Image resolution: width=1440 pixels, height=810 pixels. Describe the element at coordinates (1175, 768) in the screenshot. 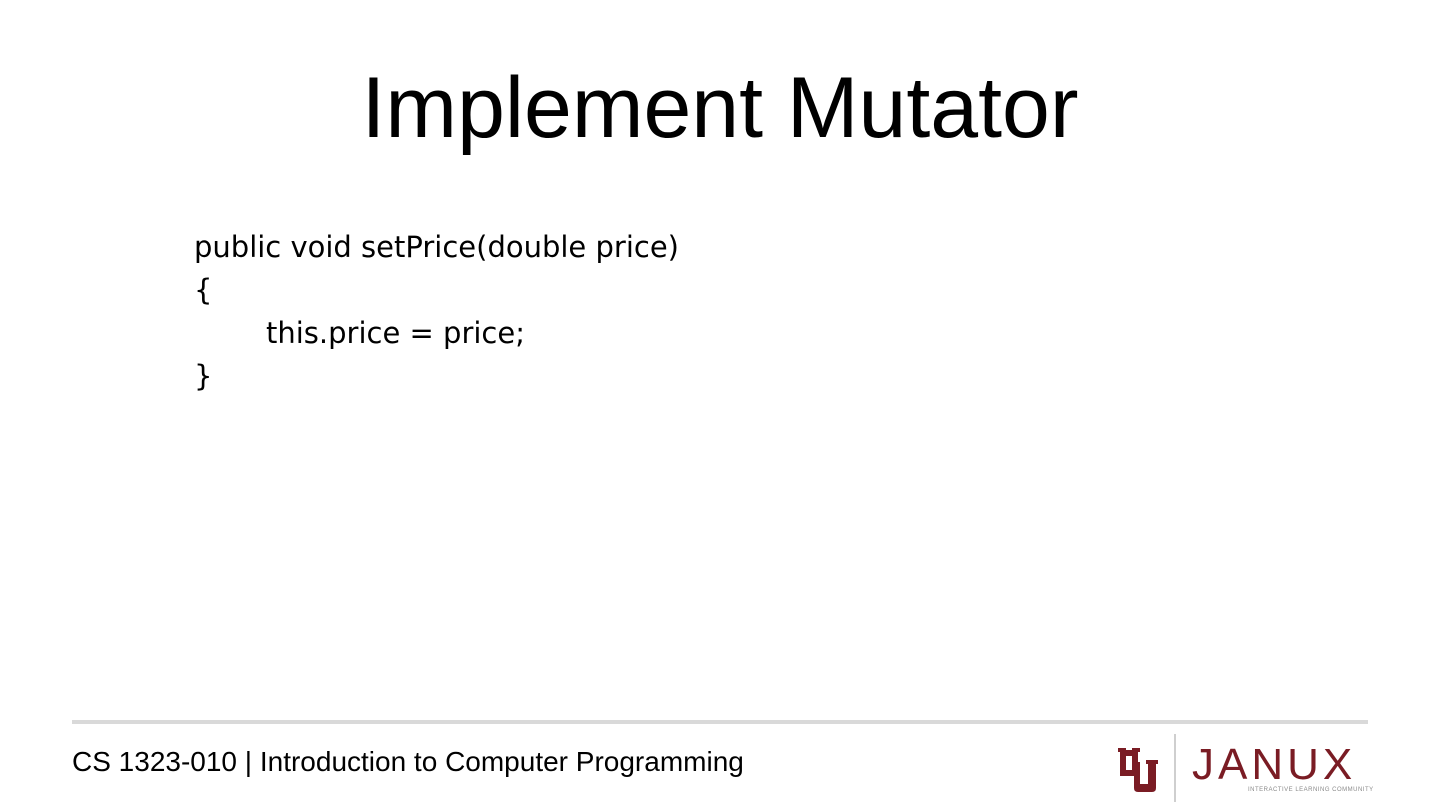

I see `logo-divider` at that location.